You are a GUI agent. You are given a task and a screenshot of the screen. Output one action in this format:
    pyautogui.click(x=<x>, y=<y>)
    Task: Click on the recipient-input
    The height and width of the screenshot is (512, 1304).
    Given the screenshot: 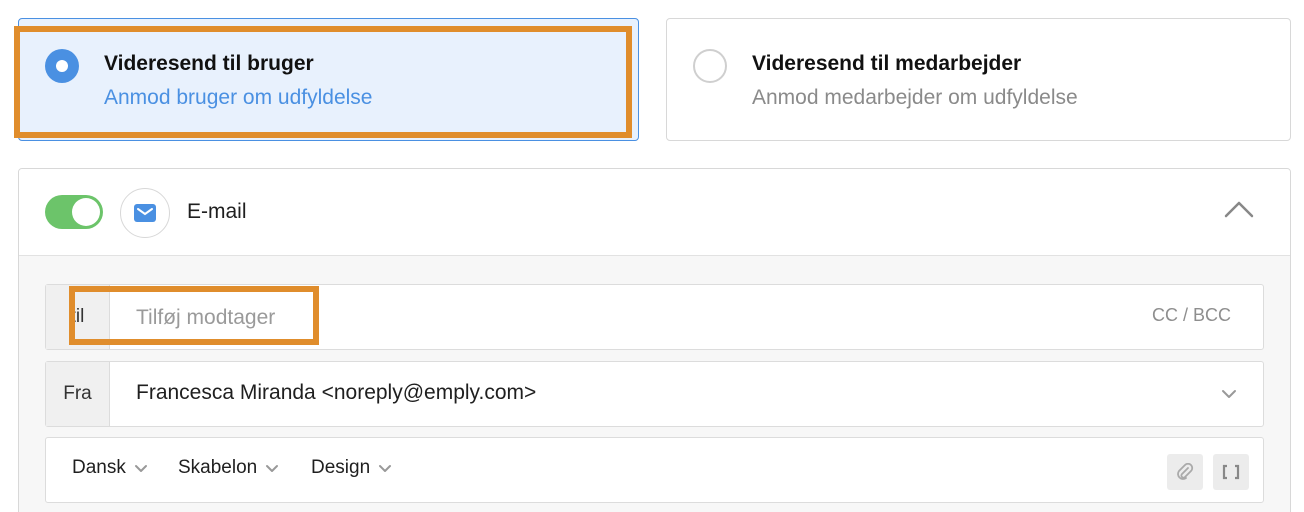 What is the action you would take?
    pyautogui.click(x=336, y=318)
    